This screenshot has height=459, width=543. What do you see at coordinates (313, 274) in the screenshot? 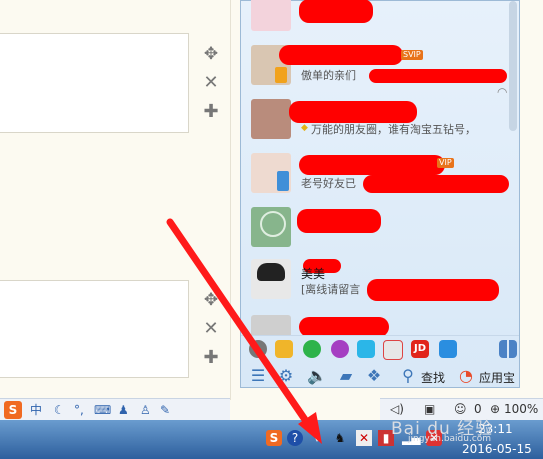
I see `contact-name: 美美` at bounding box center [313, 274].